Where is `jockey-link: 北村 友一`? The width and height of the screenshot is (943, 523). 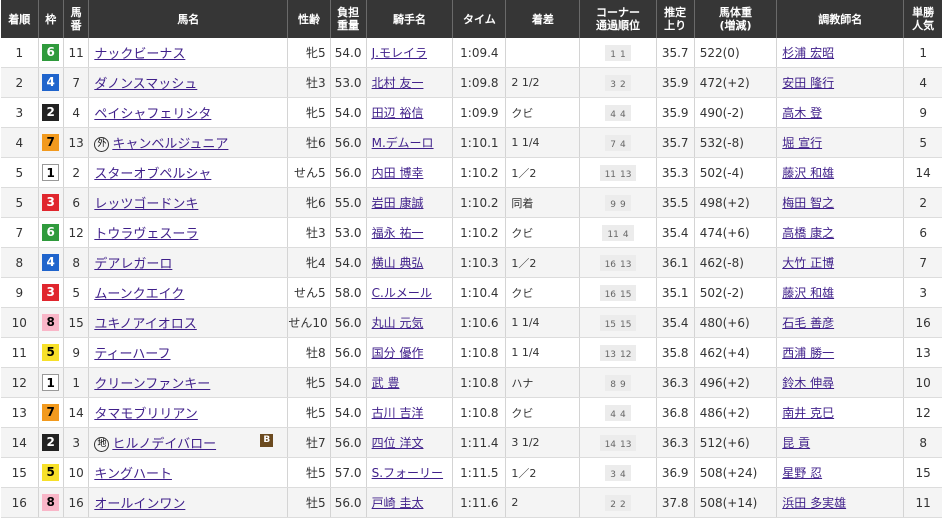
jockey-link: 北村 友一 is located at coordinates (398, 83).